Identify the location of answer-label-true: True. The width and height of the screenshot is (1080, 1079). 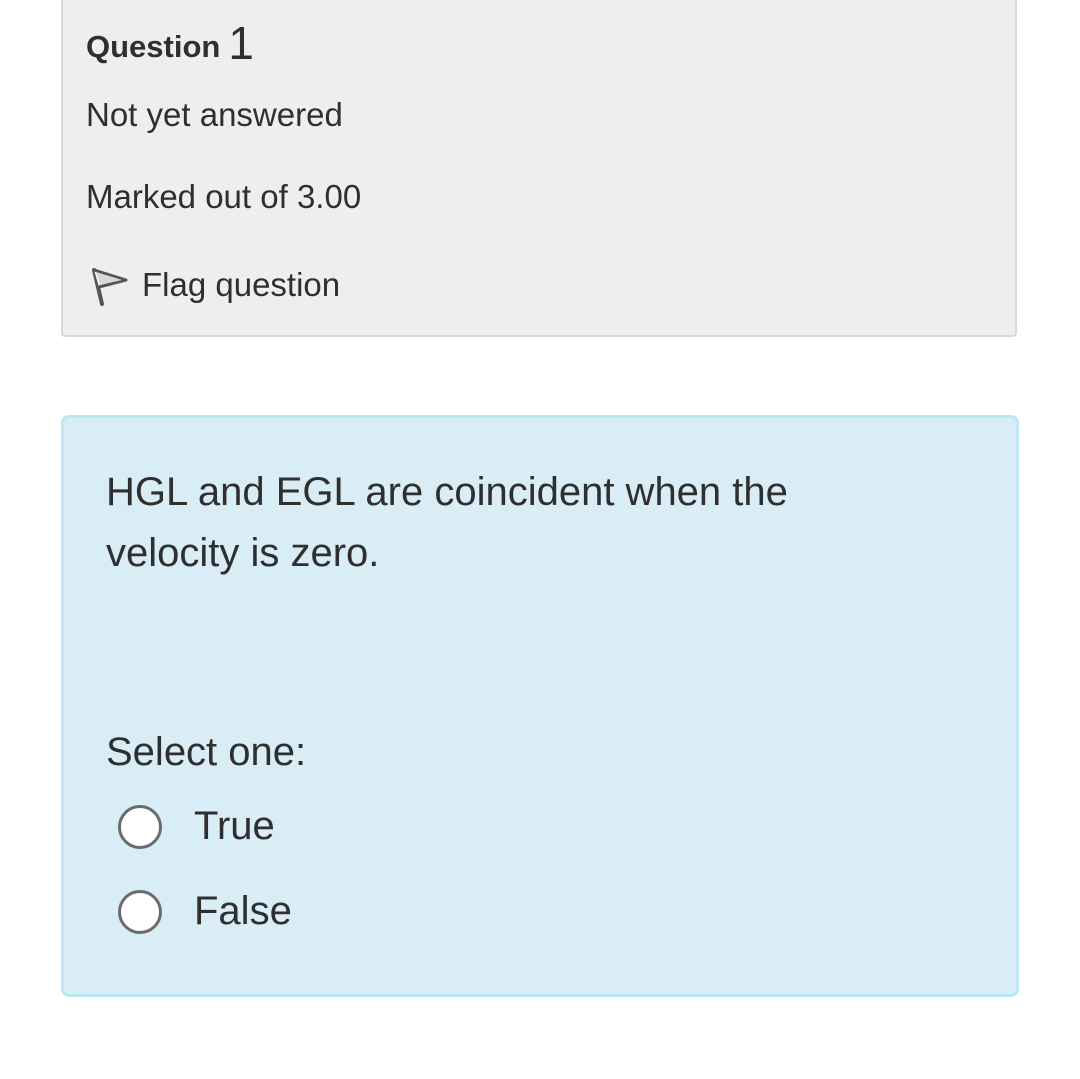
(234, 826).